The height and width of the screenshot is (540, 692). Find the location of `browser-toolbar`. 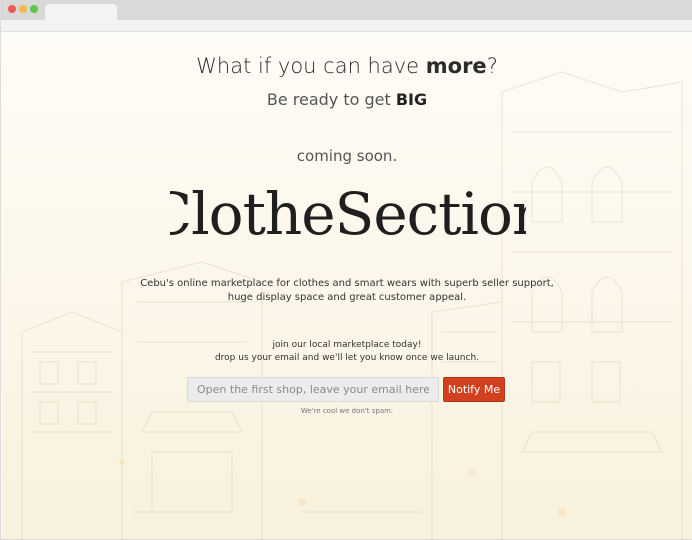

browser-toolbar is located at coordinates (346, 26).